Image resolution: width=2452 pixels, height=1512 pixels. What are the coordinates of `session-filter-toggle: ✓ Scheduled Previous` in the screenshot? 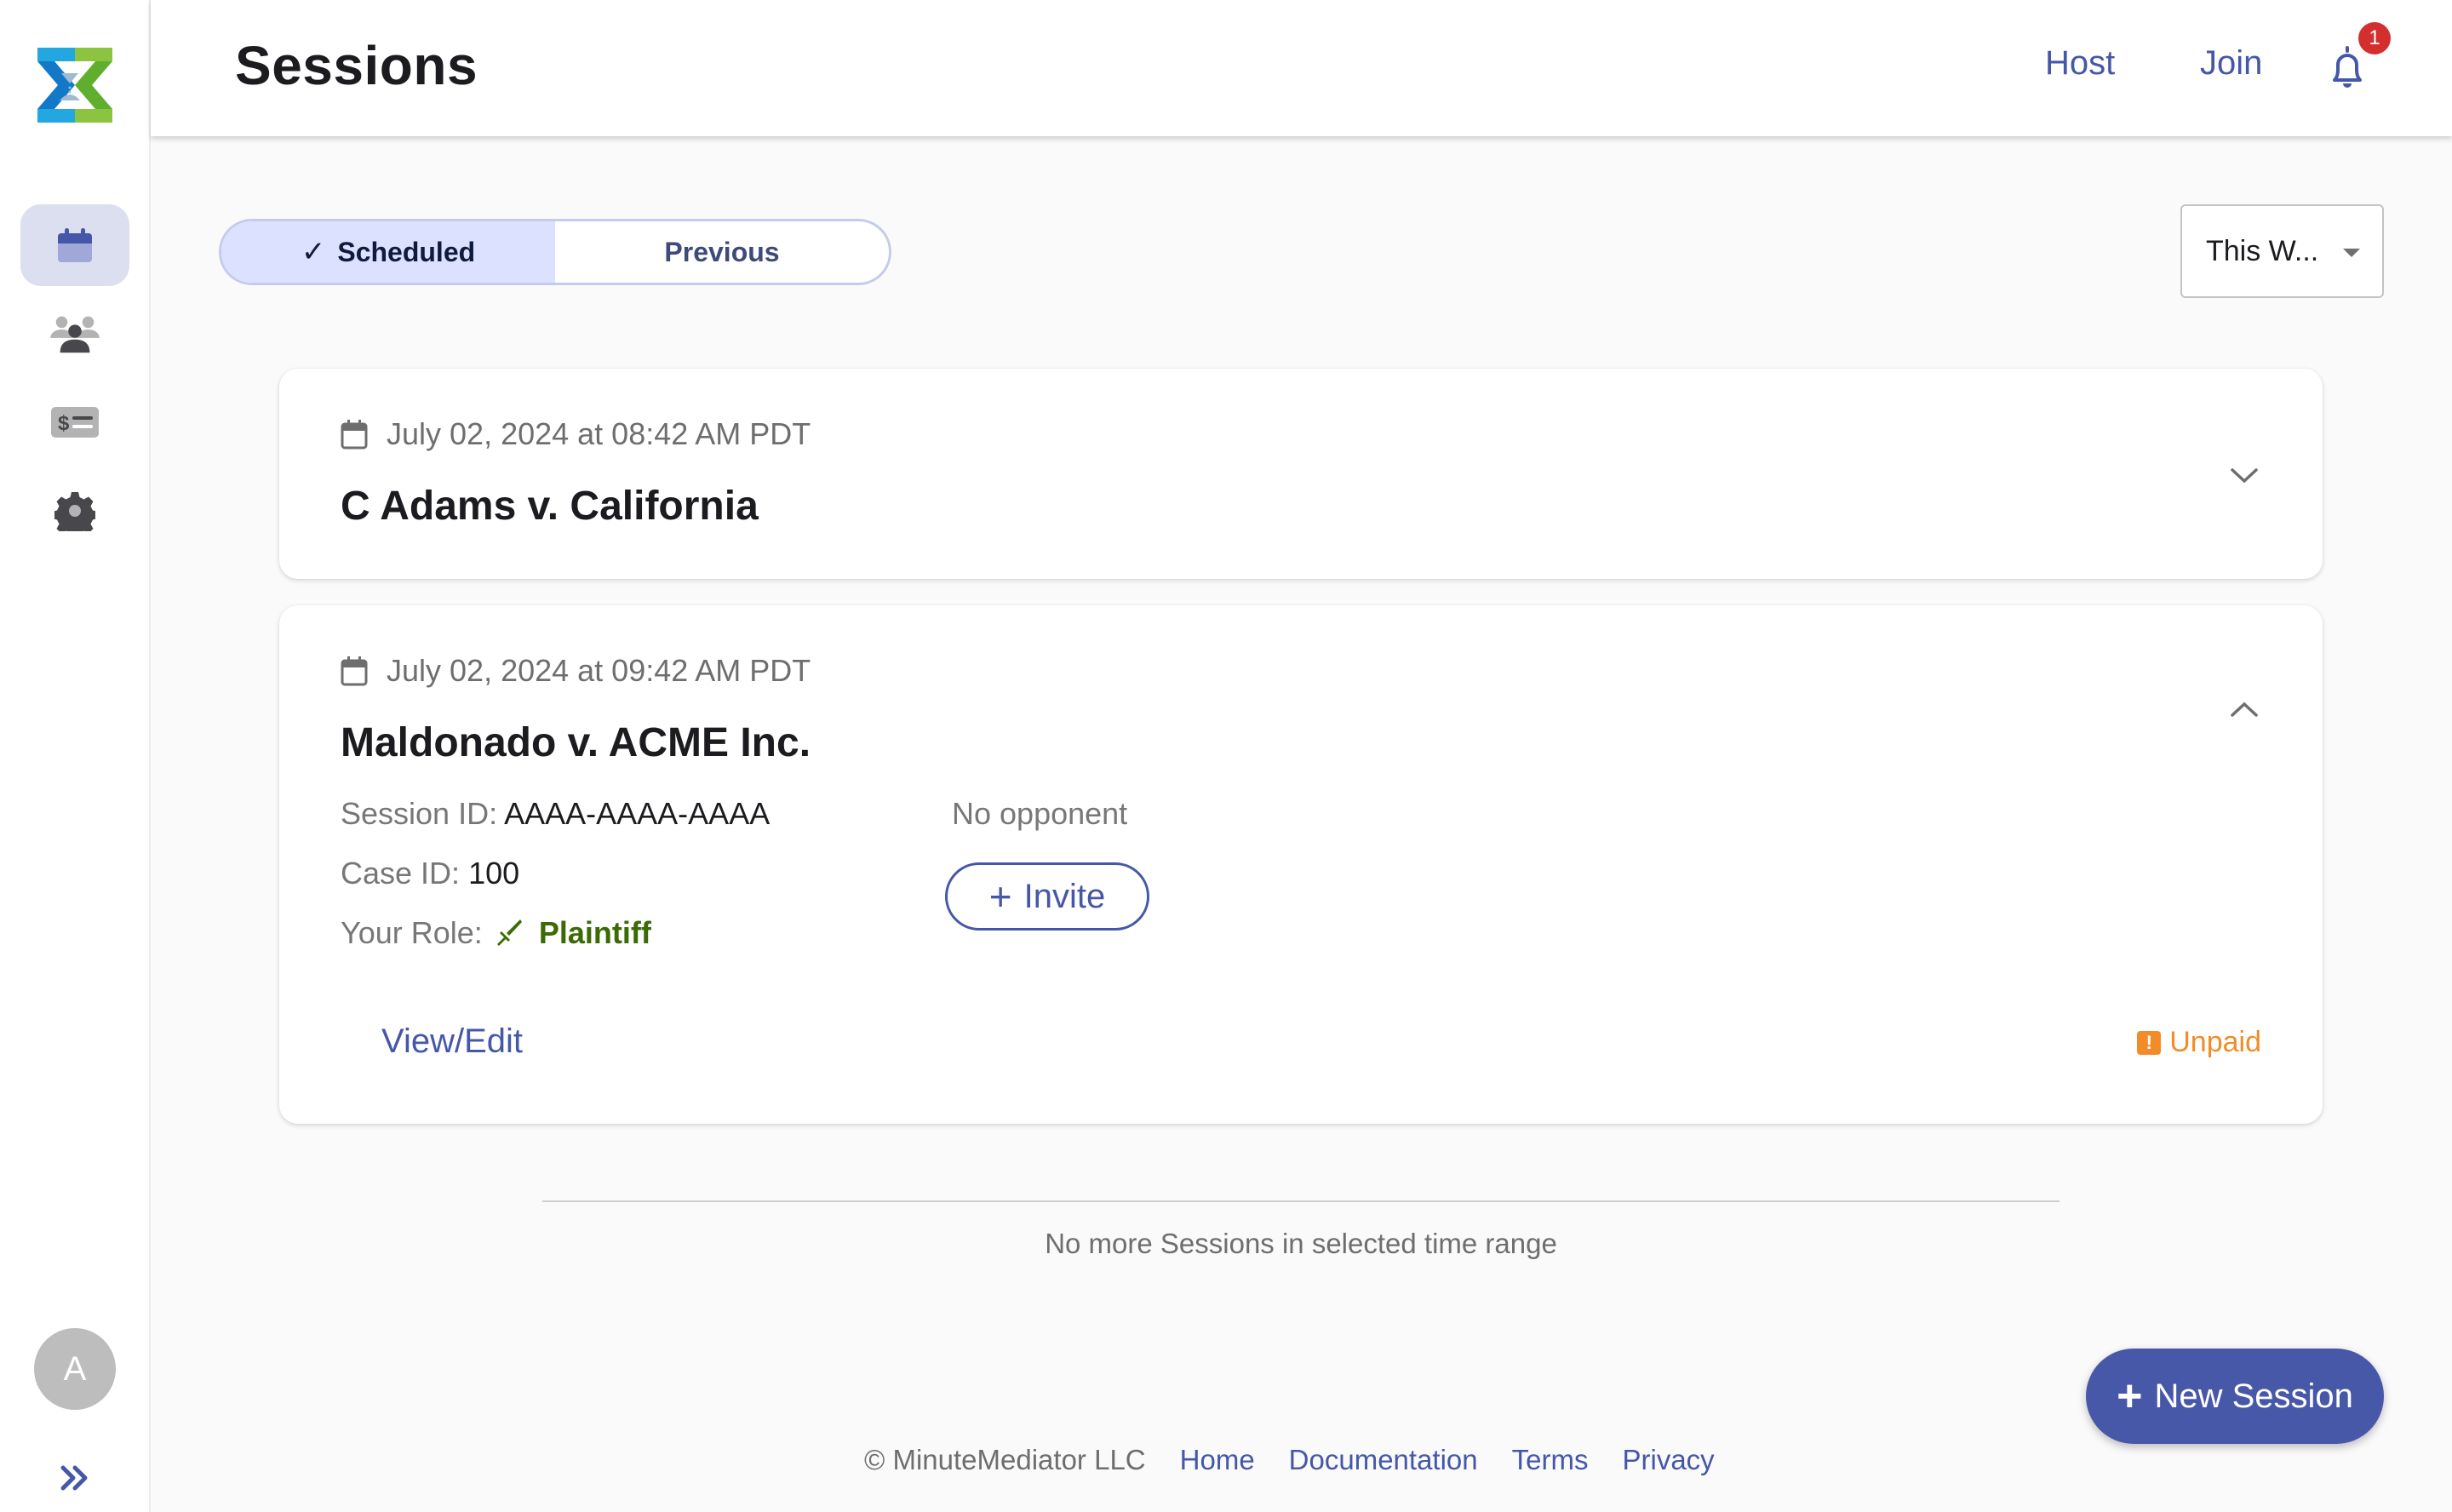 It's located at (555, 252).